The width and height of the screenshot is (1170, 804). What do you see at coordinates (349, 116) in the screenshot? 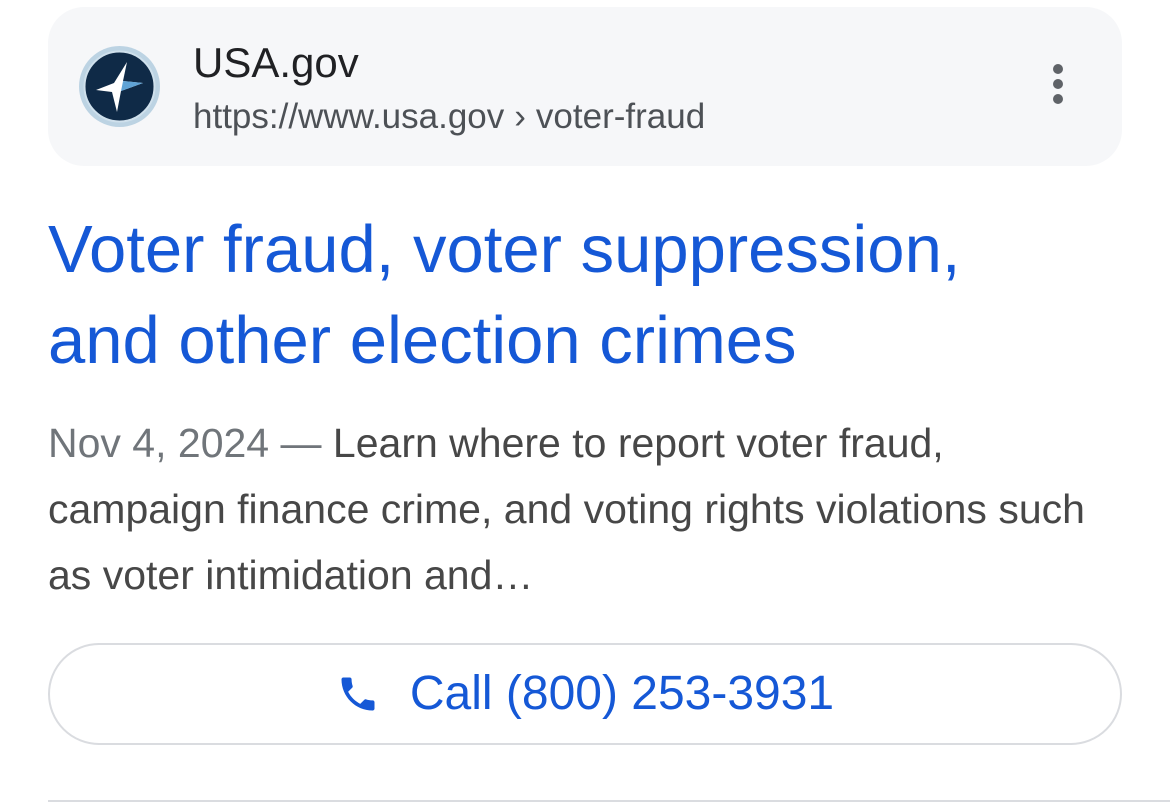
I see `url-base: https://www.usa.gov` at bounding box center [349, 116].